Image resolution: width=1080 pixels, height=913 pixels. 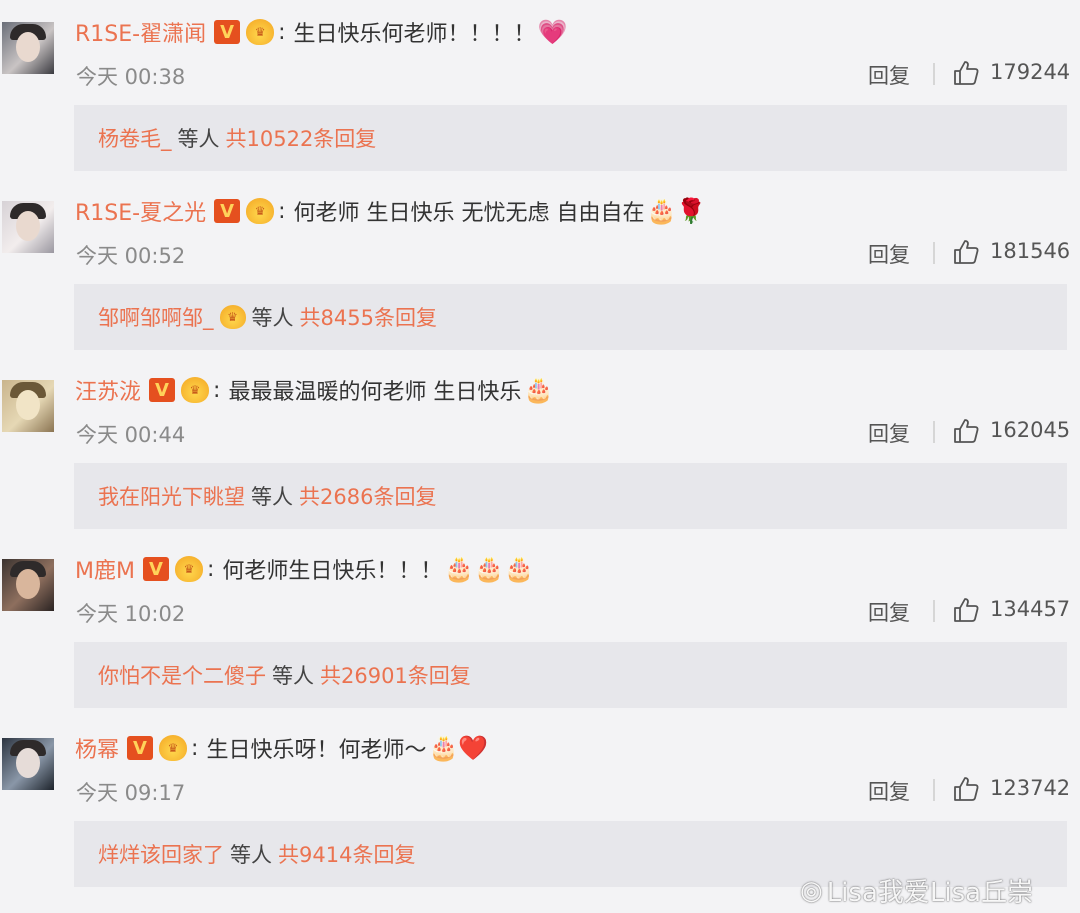 What do you see at coordinates (1030, 788) in the screenshot?
I see `like-count: 123742` at bounding box center [1030, 788].